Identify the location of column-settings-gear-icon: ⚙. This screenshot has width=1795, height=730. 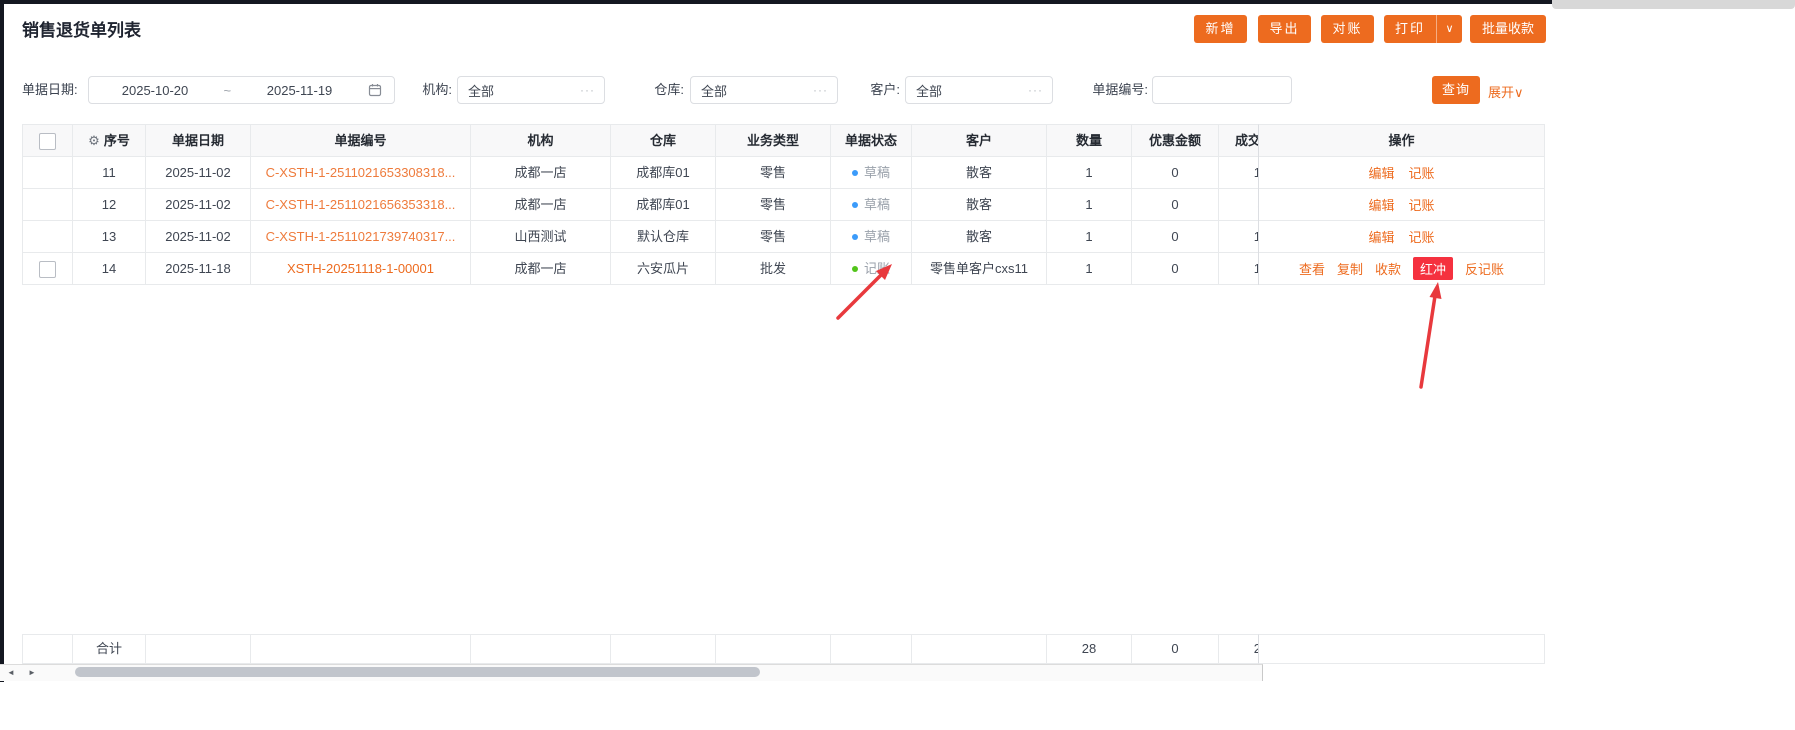
(94, 140).